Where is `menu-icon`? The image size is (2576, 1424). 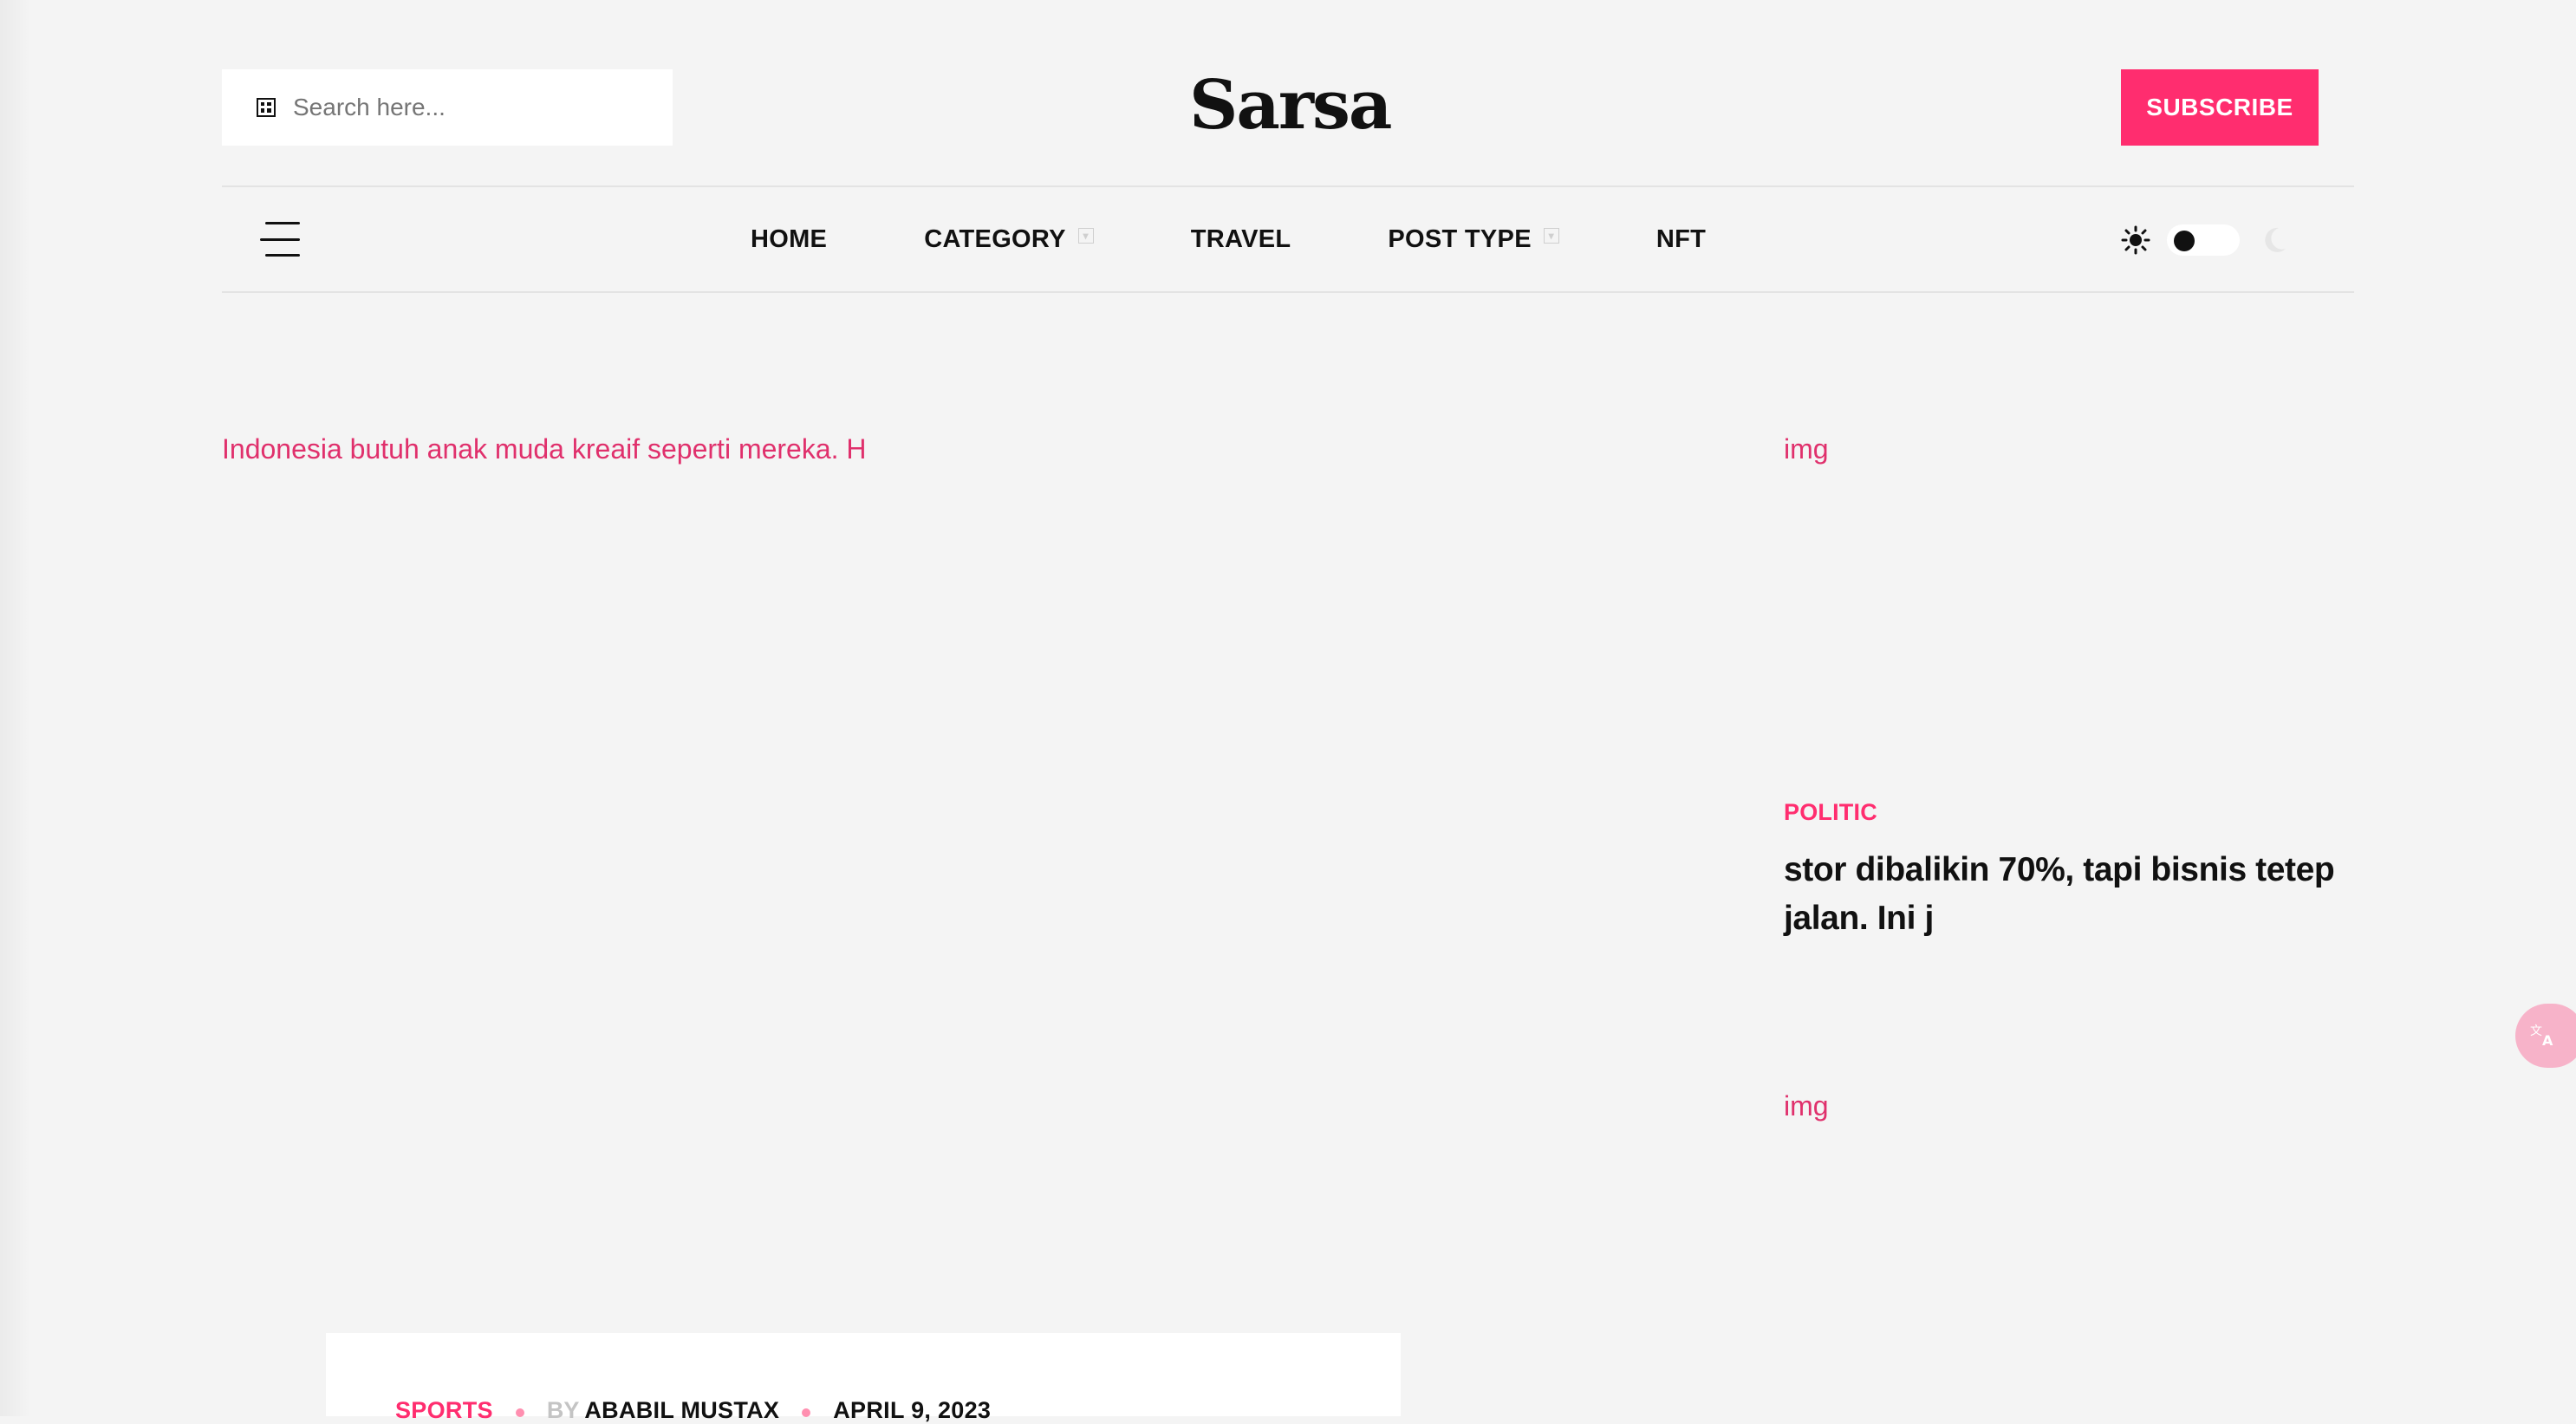 menu-icon is located at coordinates (281, 239).